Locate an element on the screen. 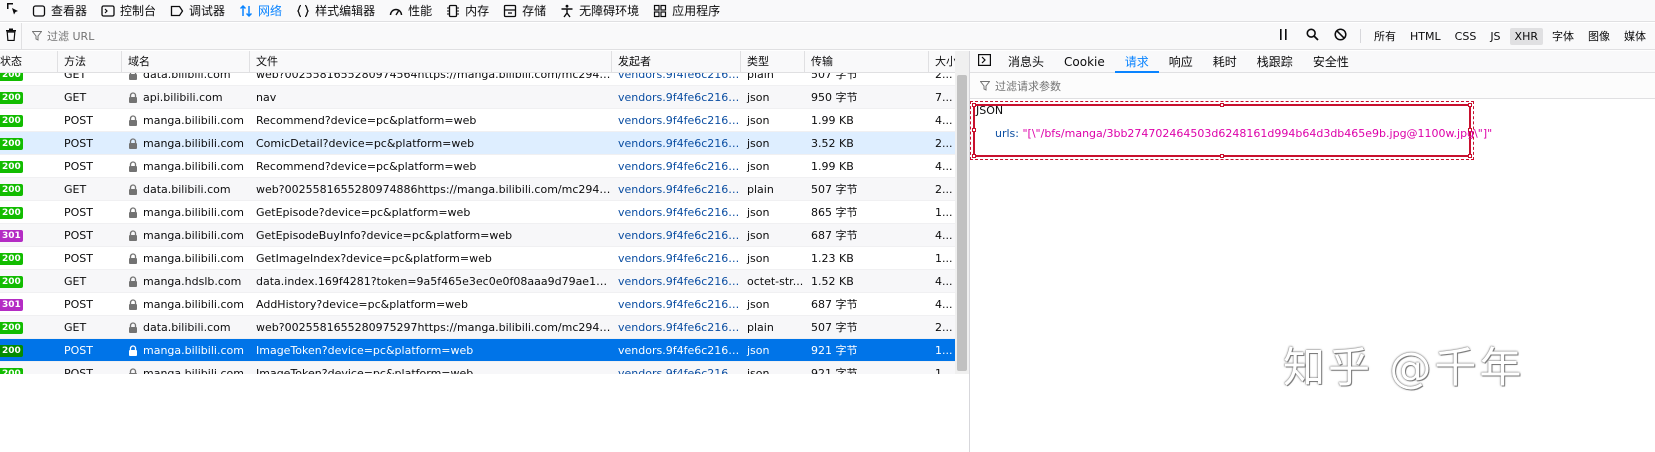 Image resolution: width=1655 pixels, height=452 pixels. search-button is located at coordinates (1312, 36).